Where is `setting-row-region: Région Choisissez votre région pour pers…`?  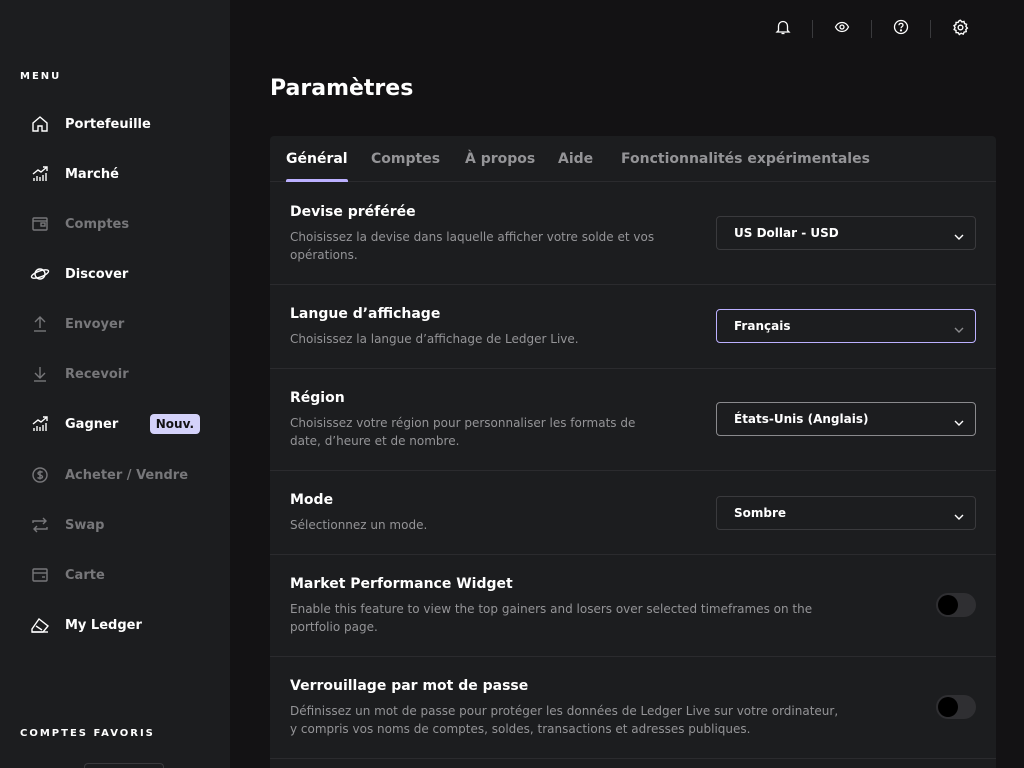
setting-row-region: Région Choisissez votre région pour pers… is located at coordinates (633, 420).